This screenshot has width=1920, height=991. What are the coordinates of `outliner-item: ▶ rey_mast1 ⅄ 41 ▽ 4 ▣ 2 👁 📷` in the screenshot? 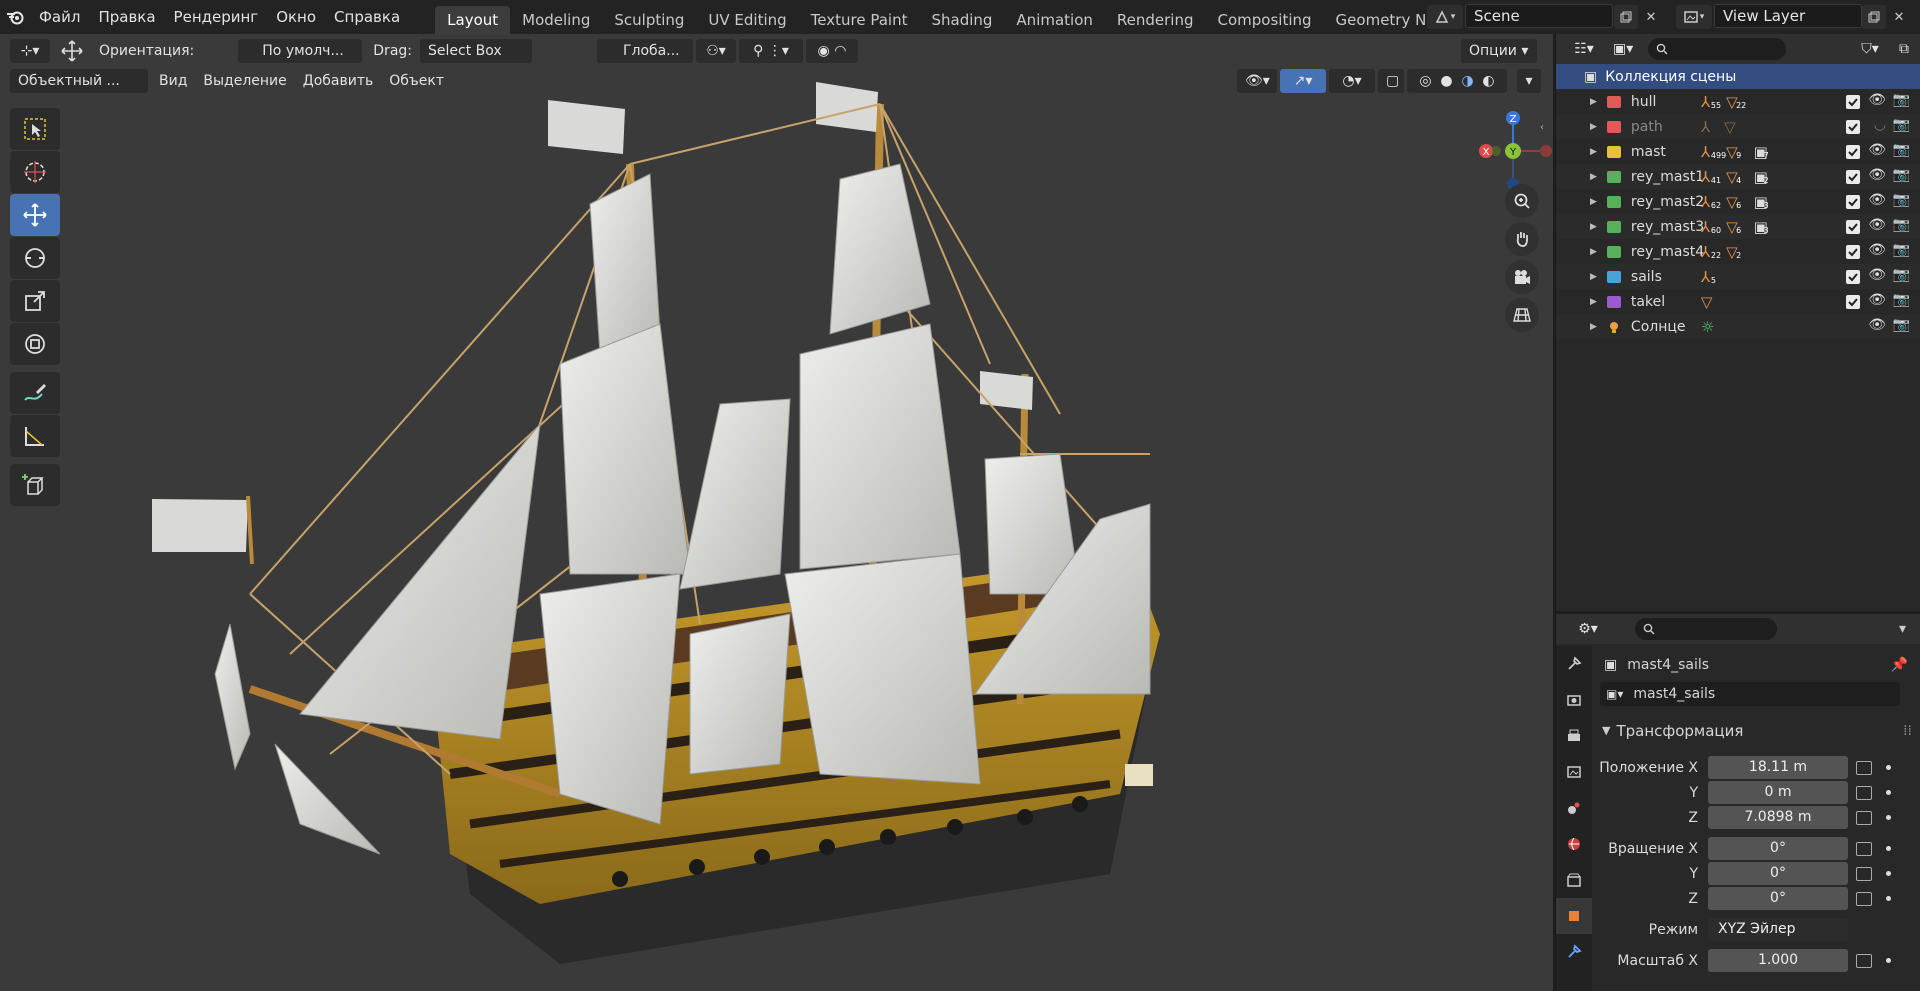 It's located at (1738, 176).